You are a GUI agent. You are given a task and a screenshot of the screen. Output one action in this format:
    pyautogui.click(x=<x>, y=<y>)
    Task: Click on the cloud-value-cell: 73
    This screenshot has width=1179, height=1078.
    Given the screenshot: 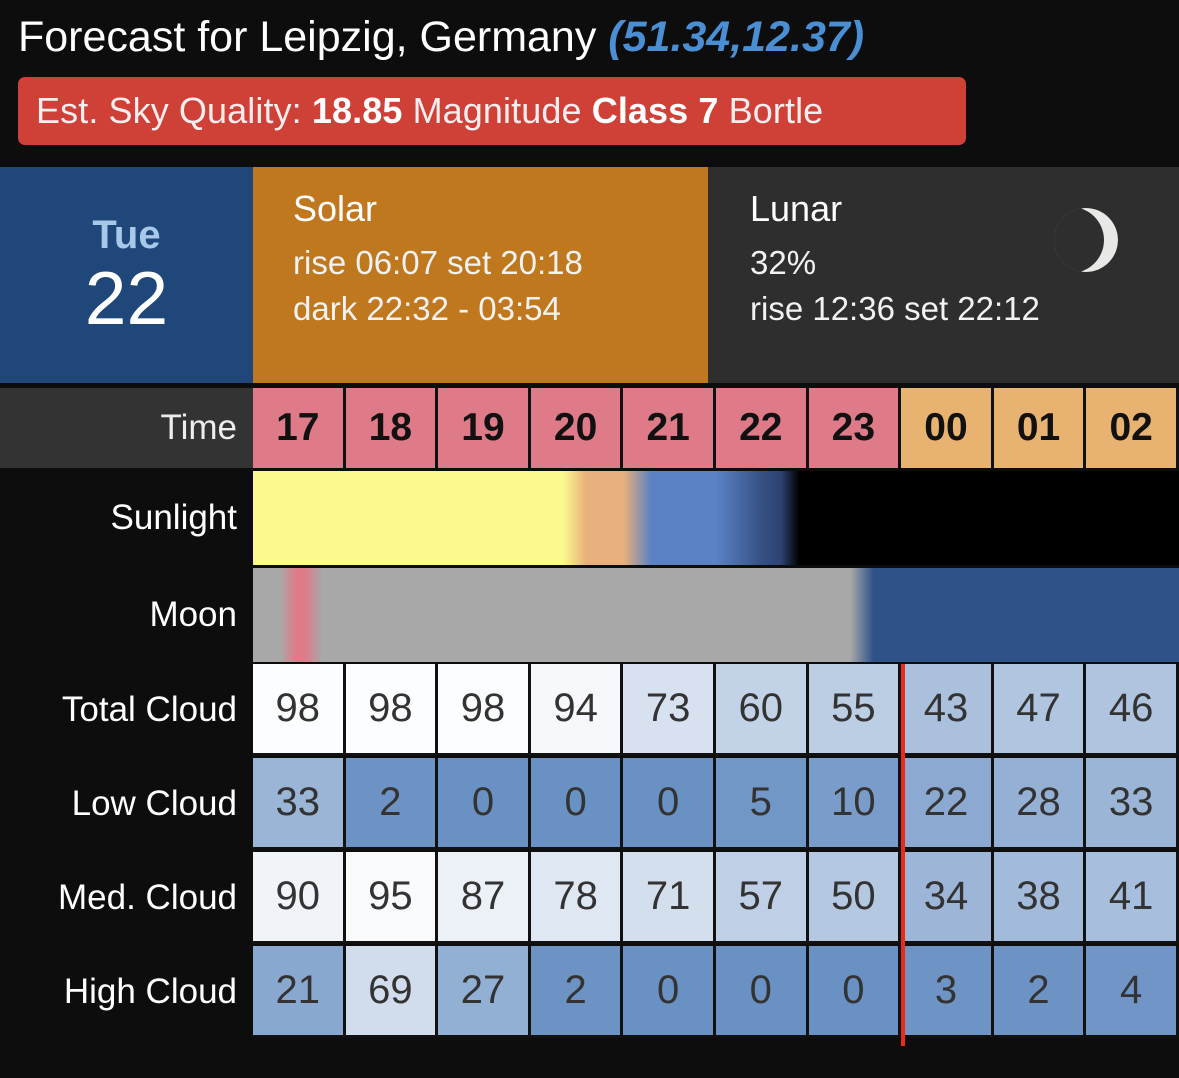 What is the action you would take?
    pyautogui.click(x=669, y=710)
    